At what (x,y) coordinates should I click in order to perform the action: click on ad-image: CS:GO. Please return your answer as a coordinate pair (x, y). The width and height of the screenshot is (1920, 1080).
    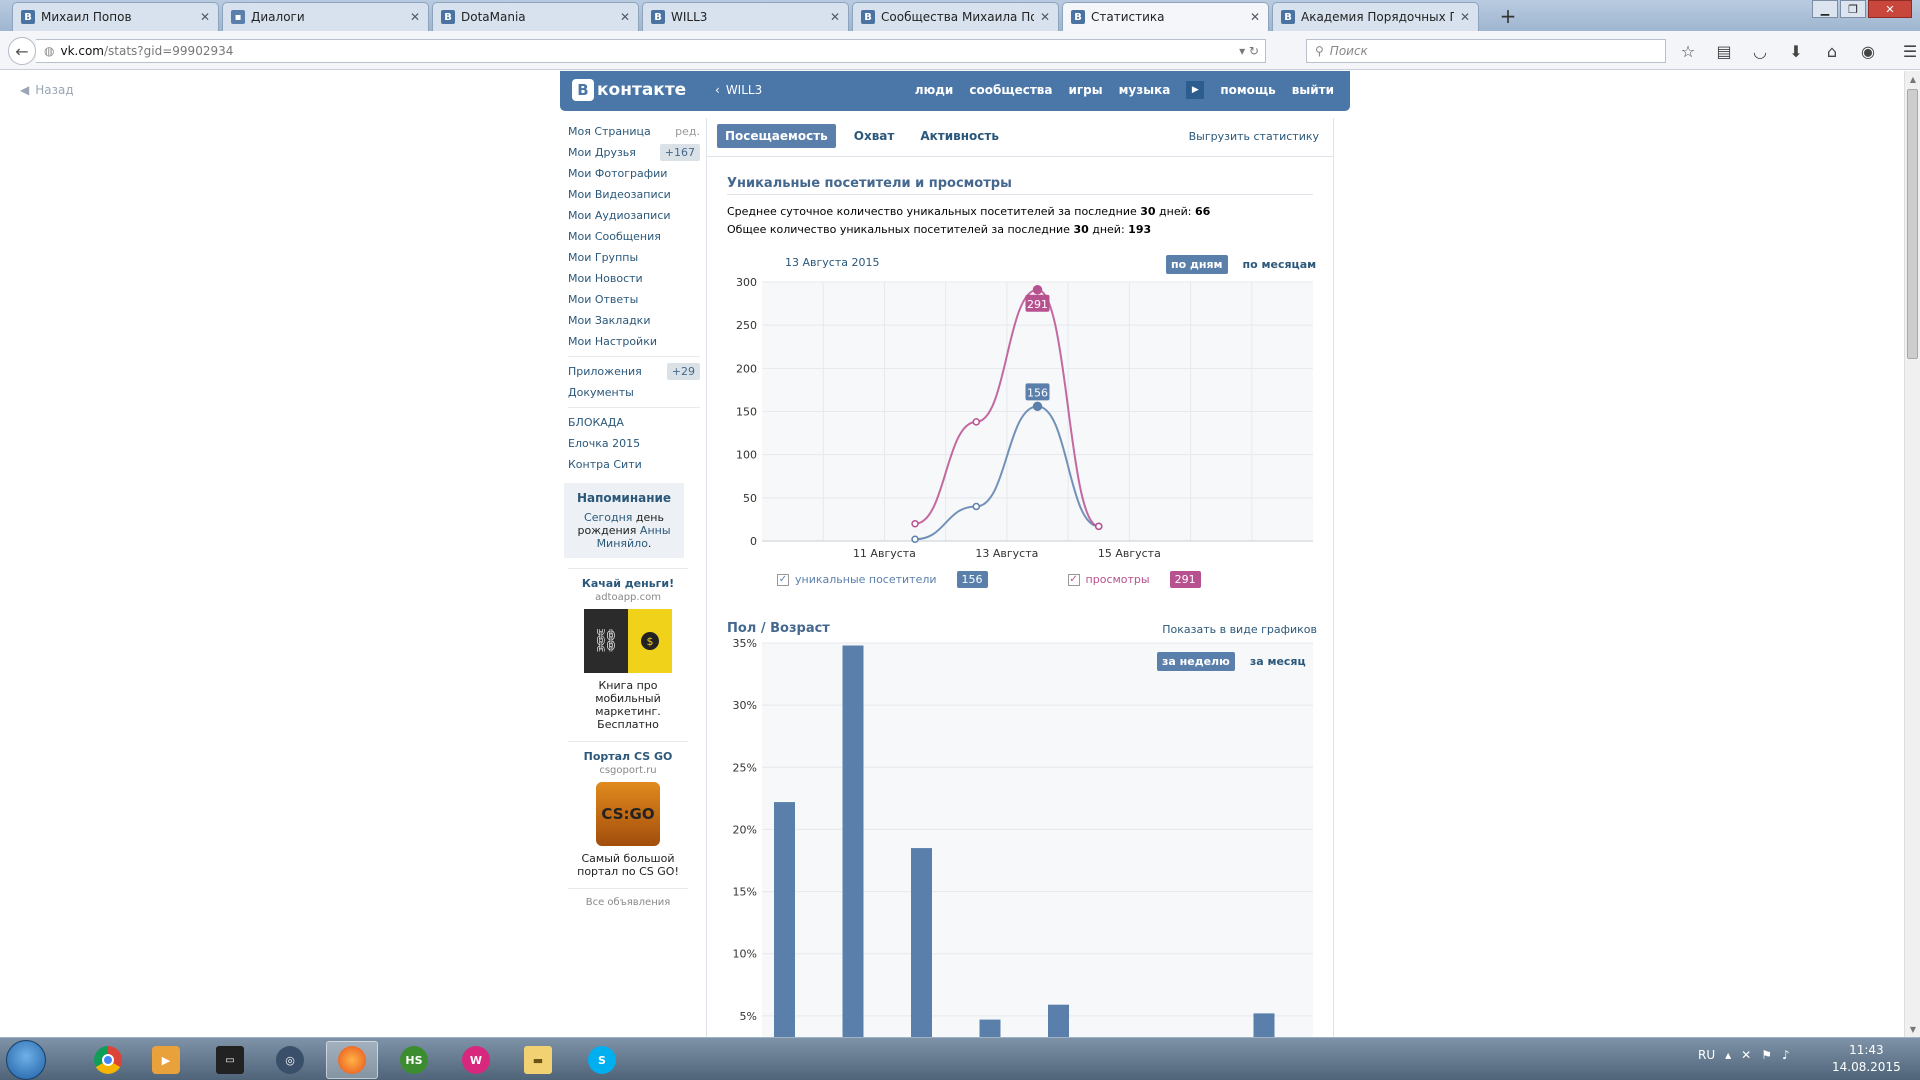
    Looking at the image, I should click on (628, 814).